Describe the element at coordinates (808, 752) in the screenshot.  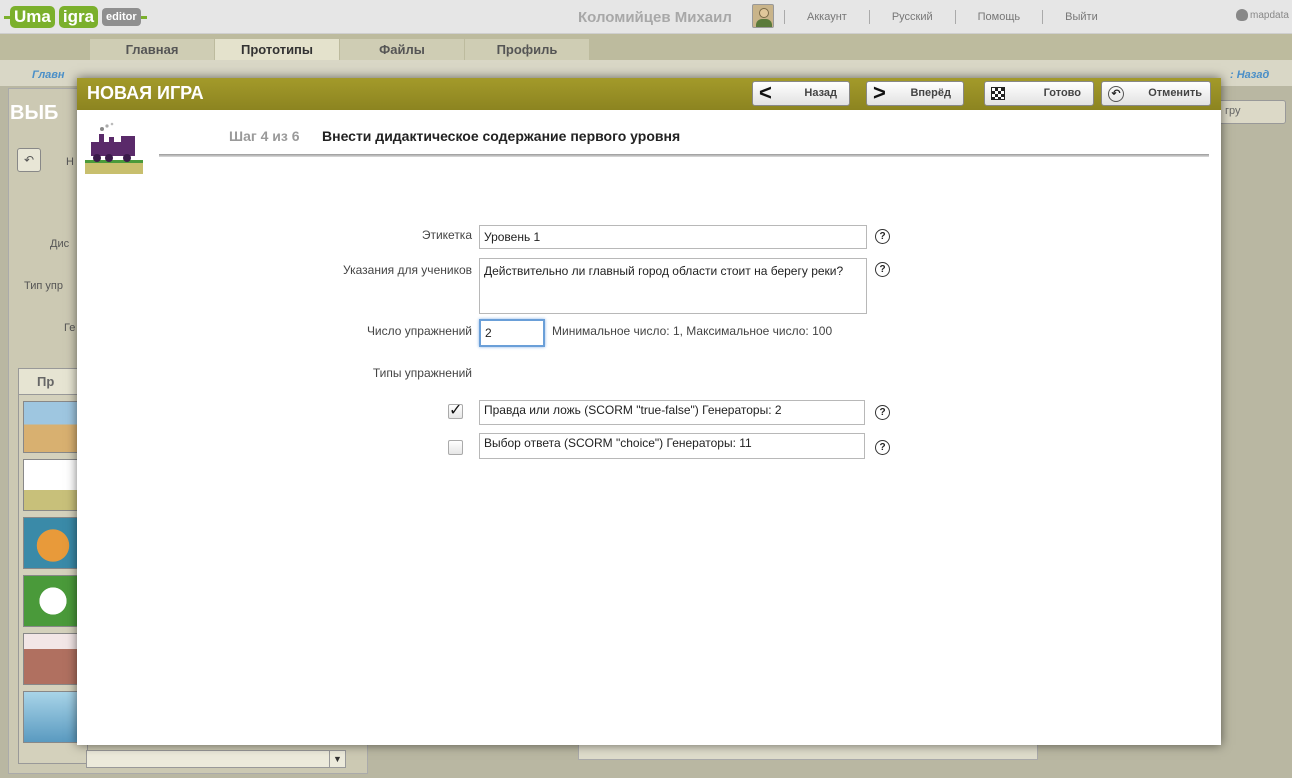
I see `background-field` at that location.